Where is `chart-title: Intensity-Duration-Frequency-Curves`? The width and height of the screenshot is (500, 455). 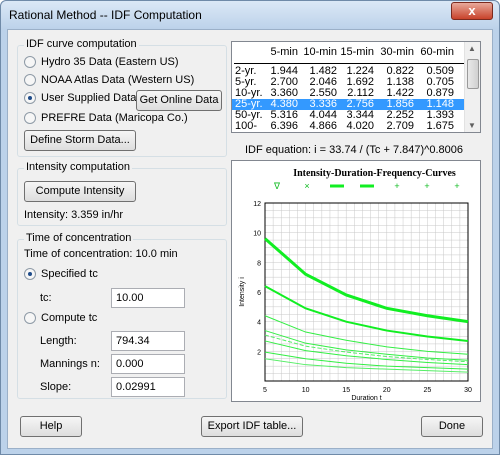
chart-title: Intensity-Duration-Frequency-Curves is located at coordinates (374, 173).